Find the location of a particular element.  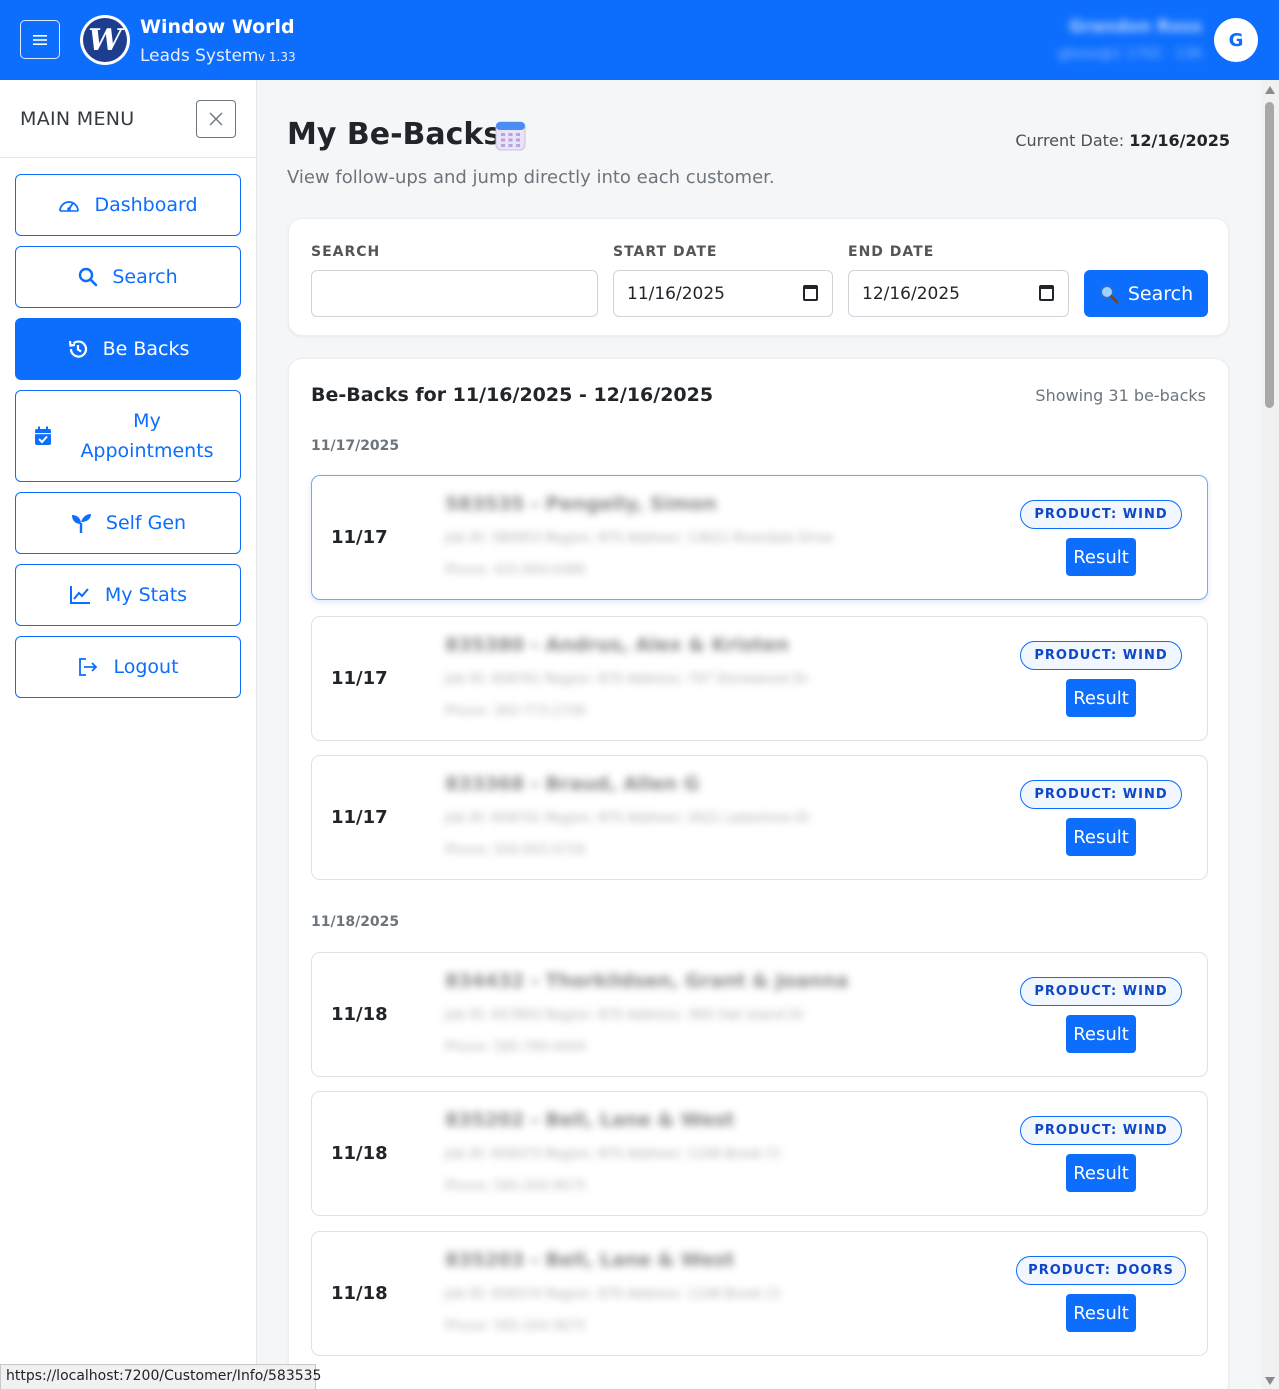

search-icon is located at coordinates (88, 277).